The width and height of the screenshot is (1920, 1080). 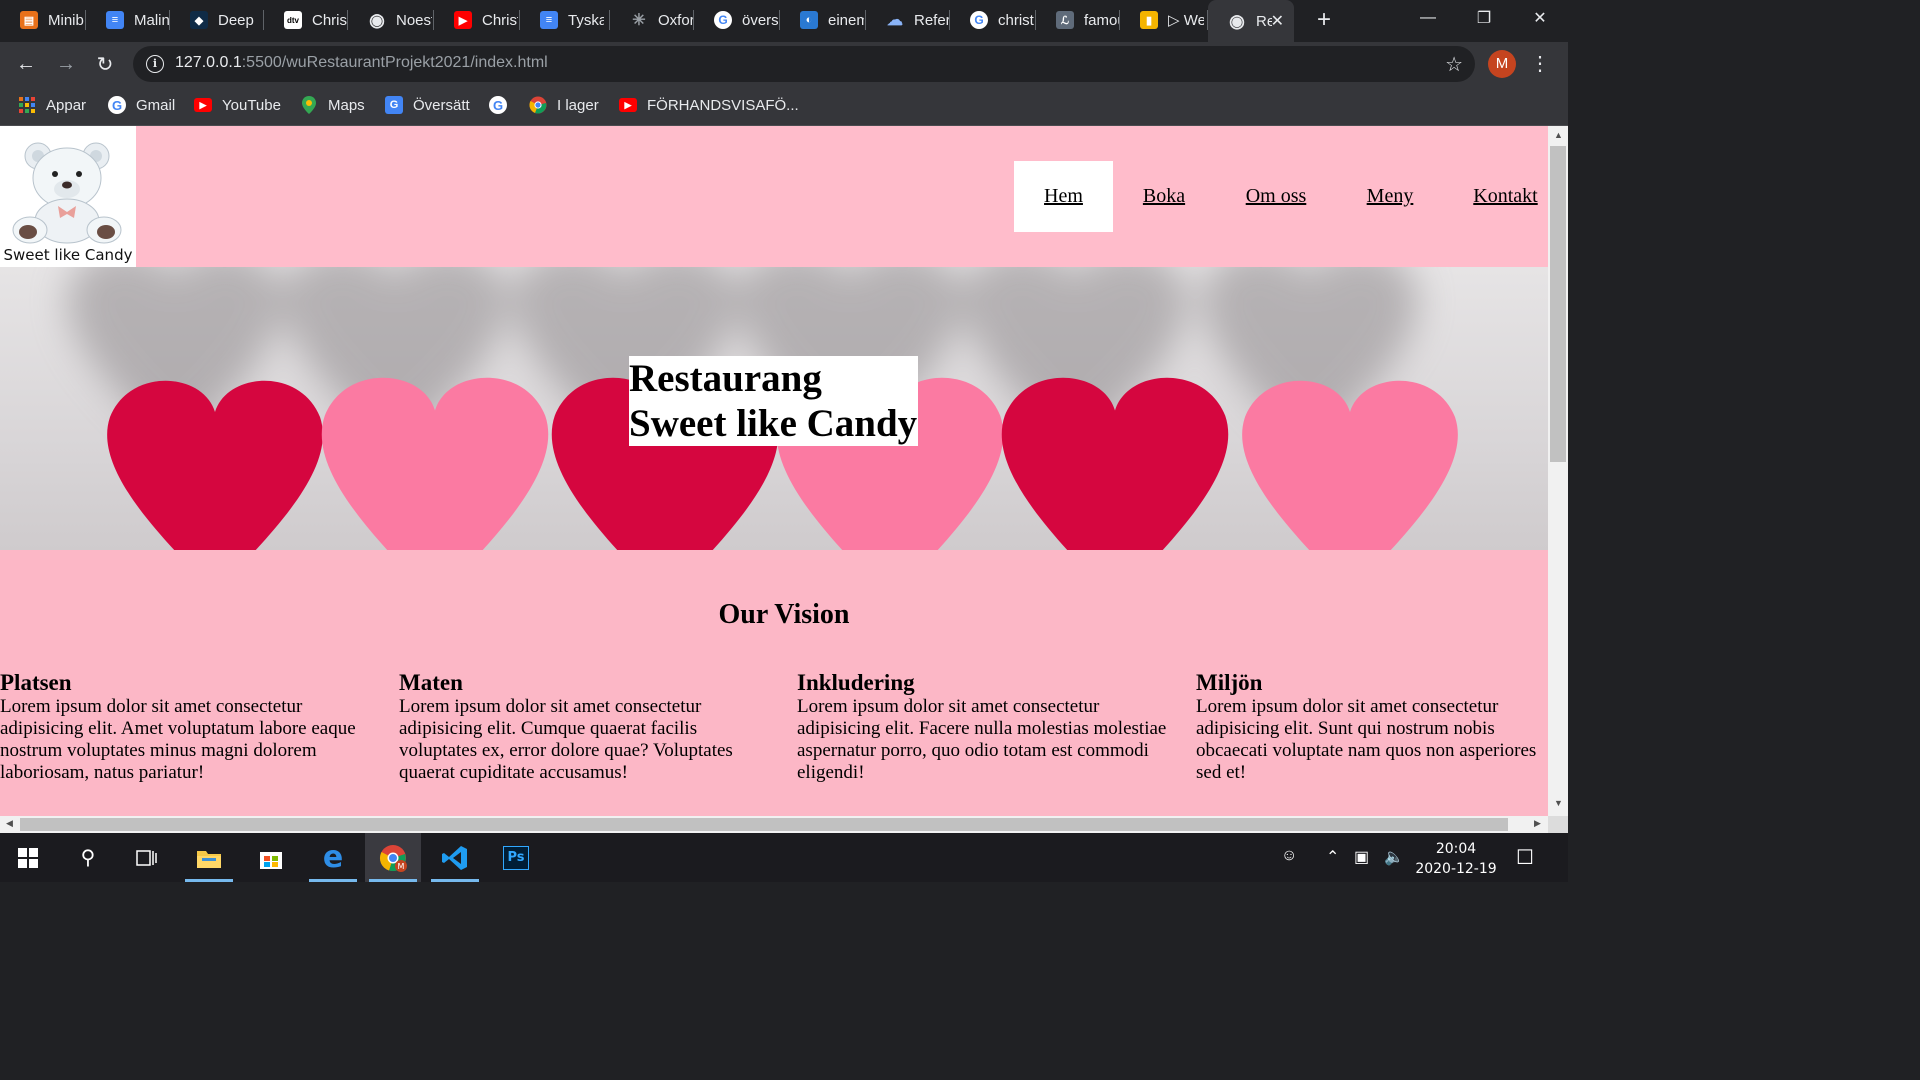 I want to click on scroll-up-arrow-icon: ▲, so click(x=1558, y=135).